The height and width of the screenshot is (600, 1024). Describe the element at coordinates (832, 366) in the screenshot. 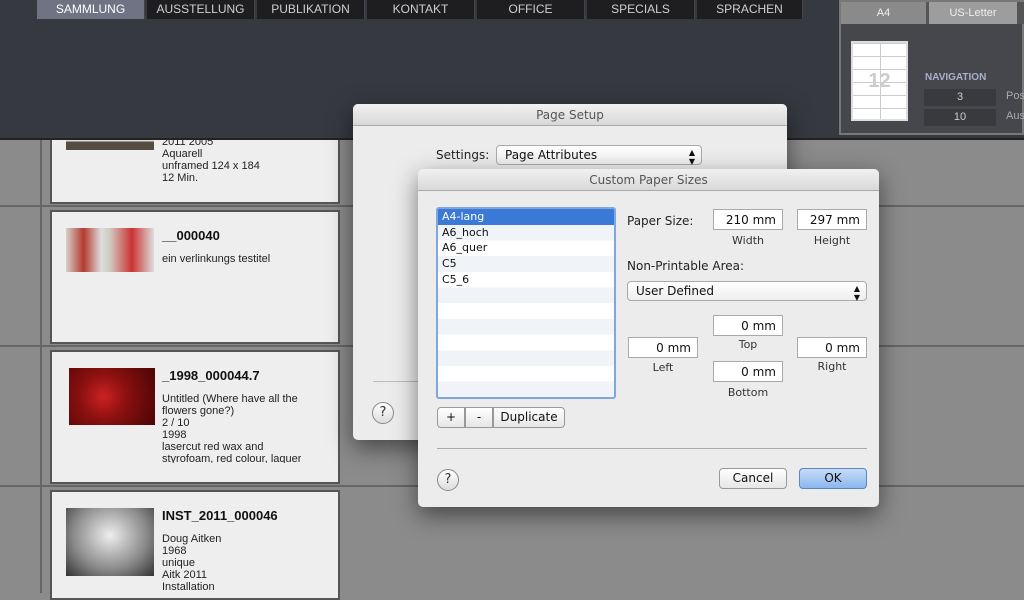

I see `right-label: Right` at that location.